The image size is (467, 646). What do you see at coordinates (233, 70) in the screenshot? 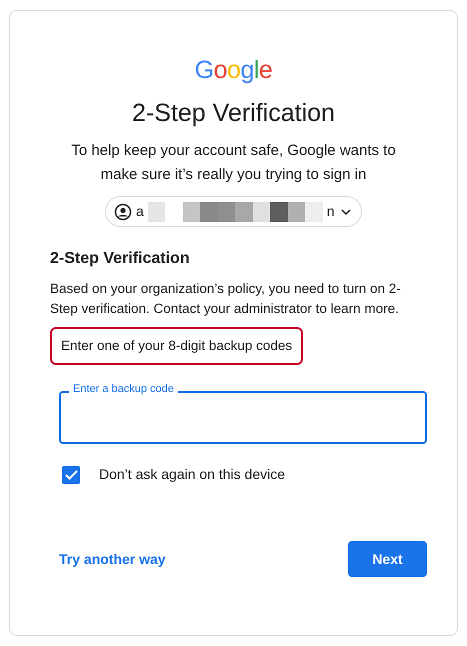
I see `logo: Google` at bounding box center [233, 70].